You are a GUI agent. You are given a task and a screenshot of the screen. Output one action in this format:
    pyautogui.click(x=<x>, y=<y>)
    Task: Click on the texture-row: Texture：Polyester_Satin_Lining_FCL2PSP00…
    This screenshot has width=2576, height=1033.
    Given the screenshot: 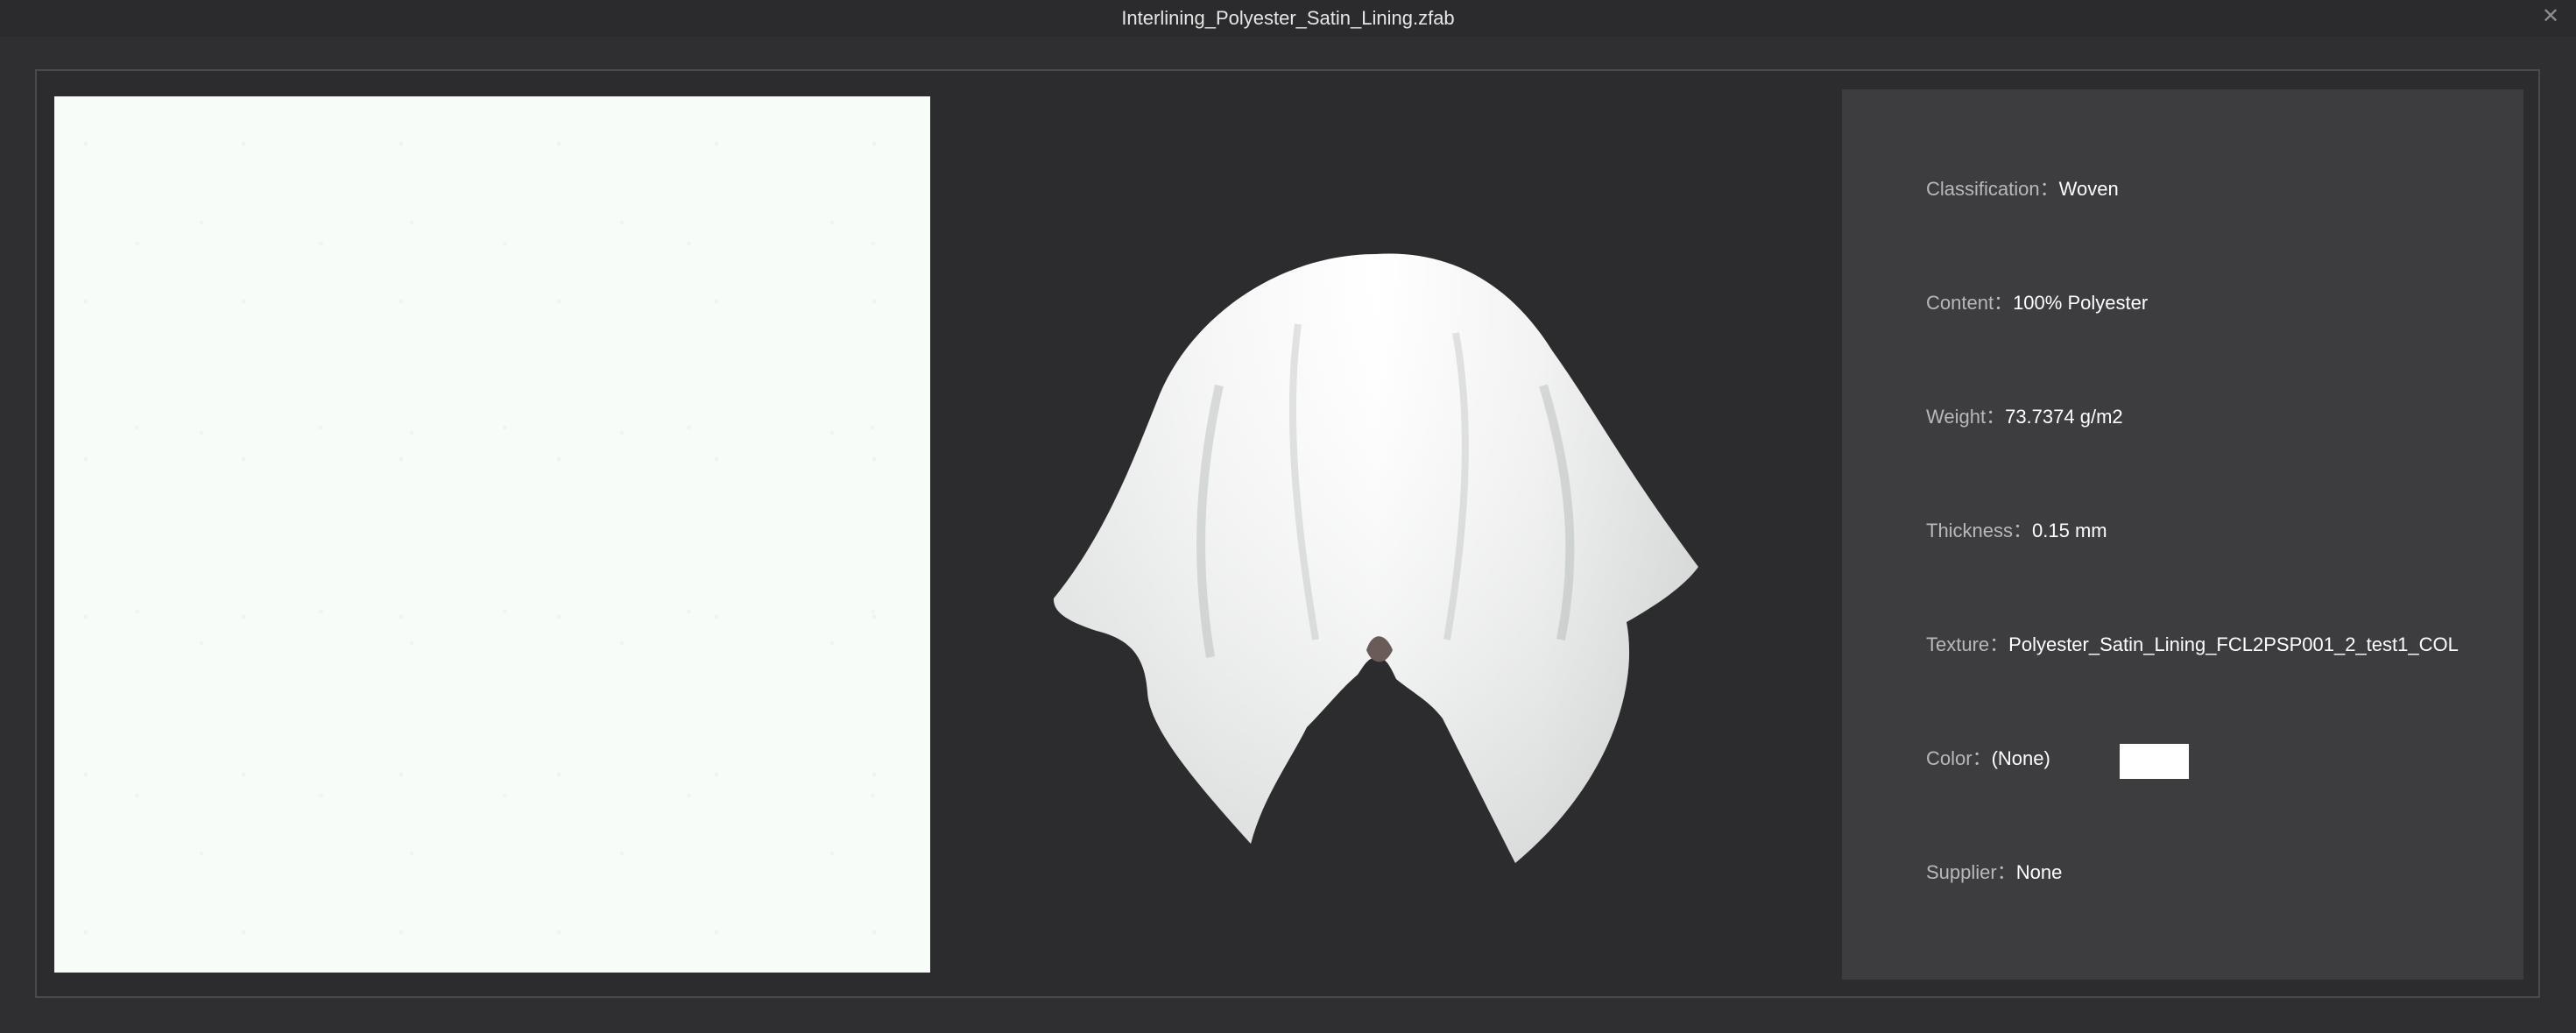 What is the action you would take?
    pyautogui.click(x=2193, y=645)
    